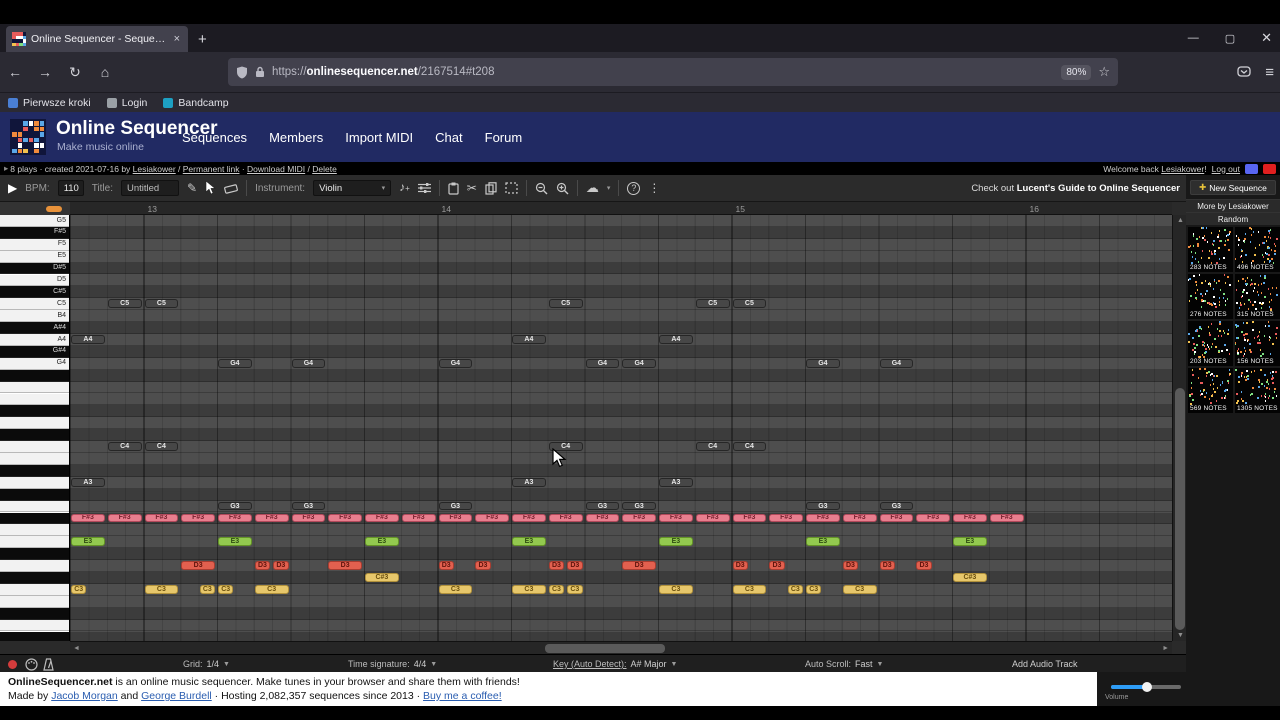 The height and width of the screenshot is (720, 1280). Describe the element at coordinates (126, 103) in the screenshot. I see `bookmark-item: Login` at that location.